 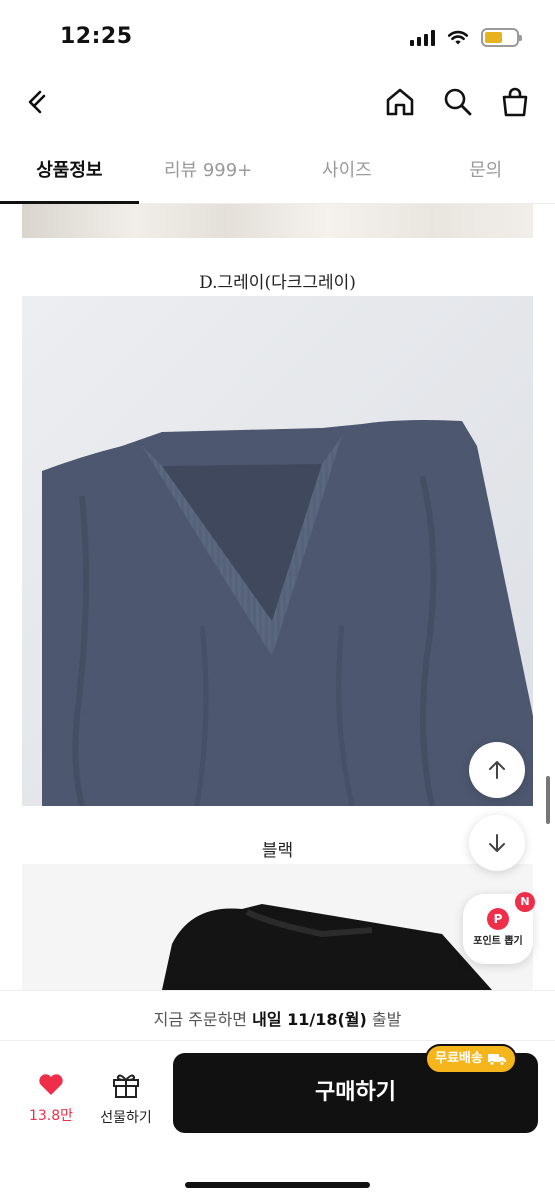 What do you see at coordinates (126, 1118) in the screenshot?
I see `gift-label: 선물하기` at bounding box center [126, 1118].